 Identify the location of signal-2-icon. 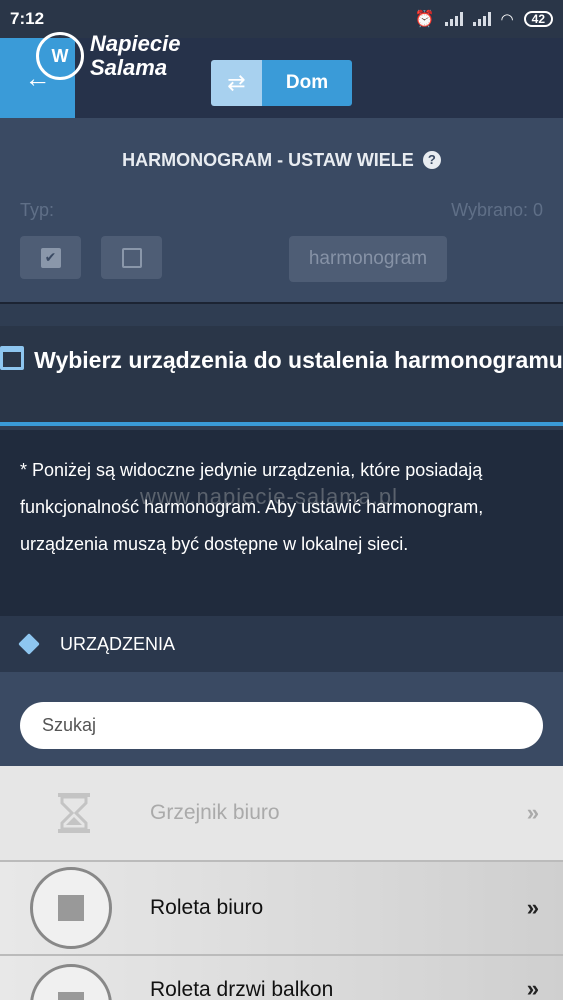
(481, 19).